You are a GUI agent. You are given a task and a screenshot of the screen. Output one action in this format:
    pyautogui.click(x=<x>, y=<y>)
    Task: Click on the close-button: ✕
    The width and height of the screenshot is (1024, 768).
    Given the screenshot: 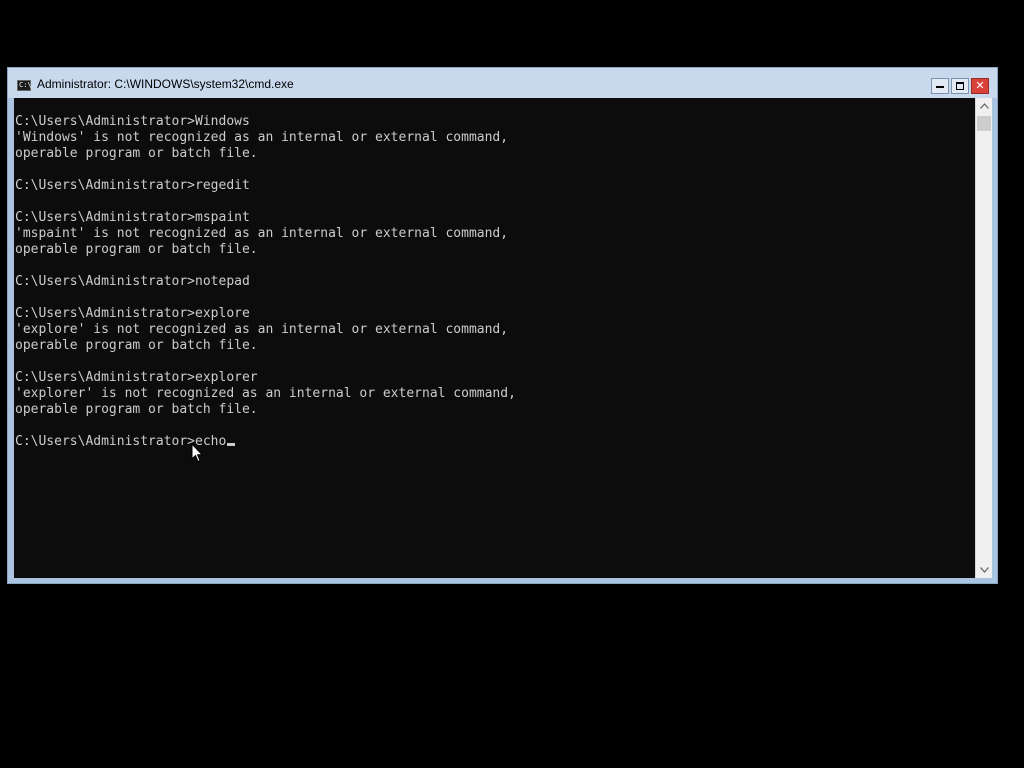 What is the action you would take?
    pyautogui.click(x=980, y=86)
    